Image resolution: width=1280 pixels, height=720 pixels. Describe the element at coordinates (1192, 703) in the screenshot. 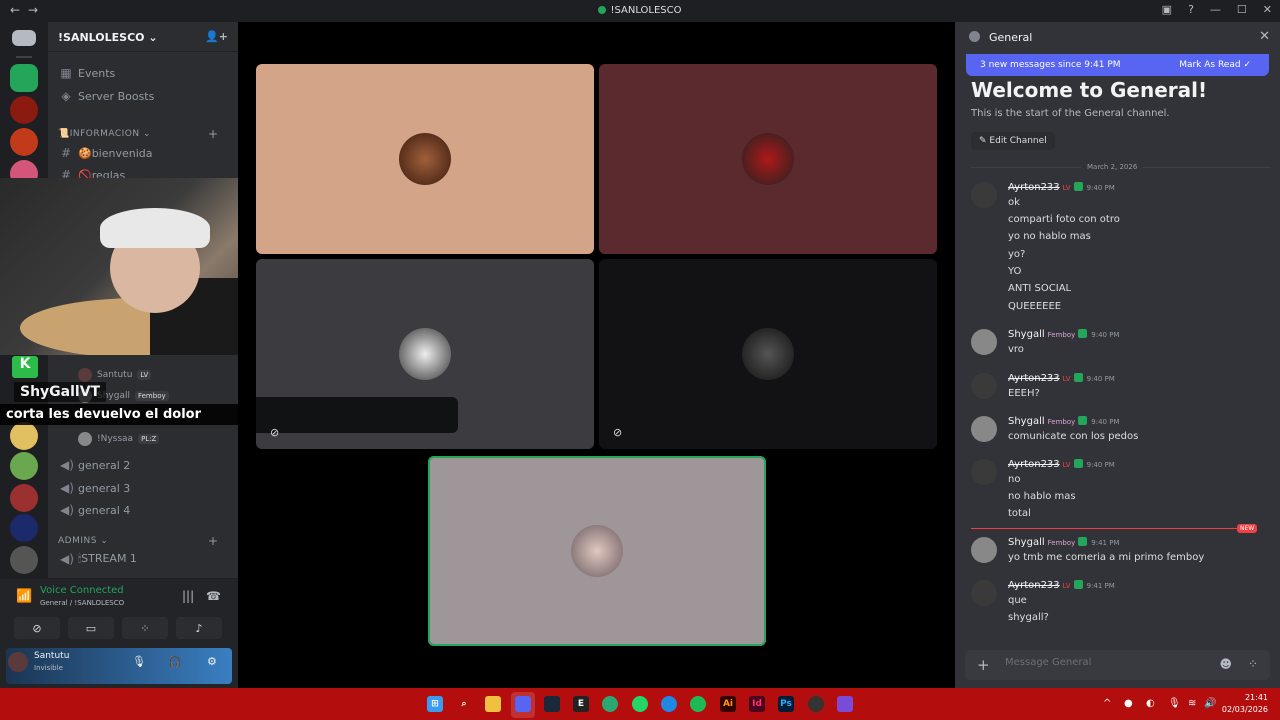

I see `wifi-icon: ≋` at that location.